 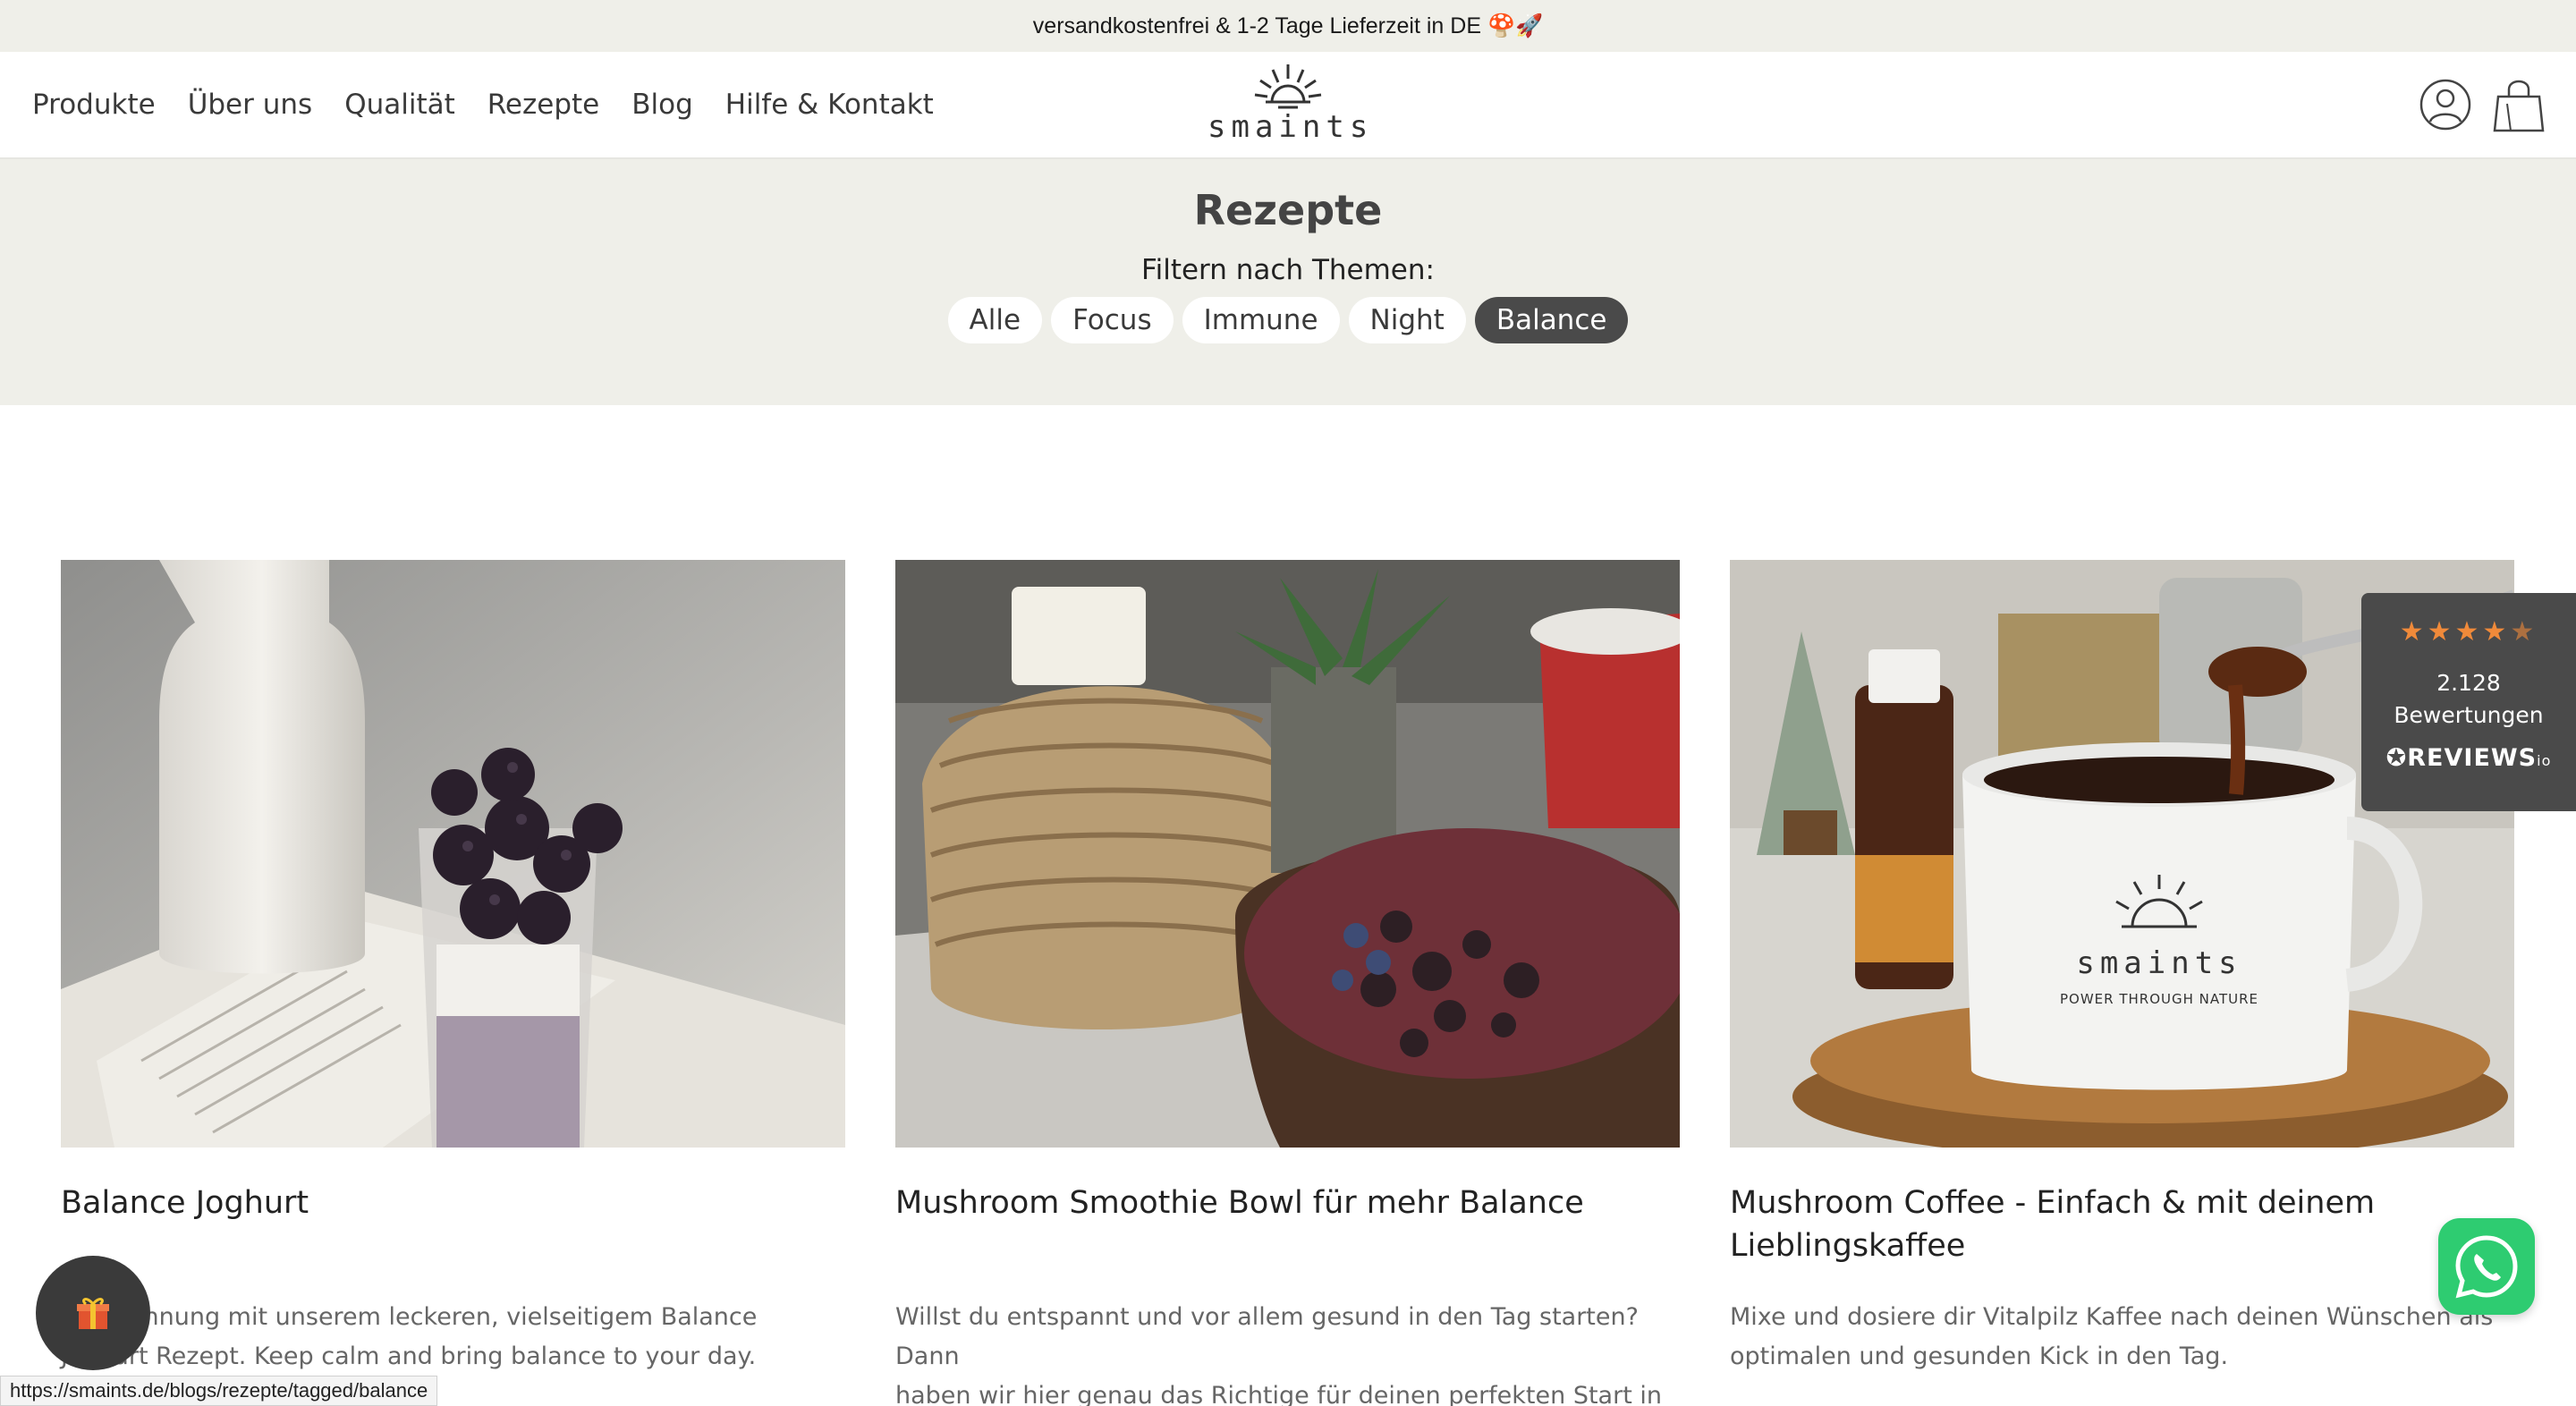 I want to click on gift-icon, so click(x=93, y=1314).